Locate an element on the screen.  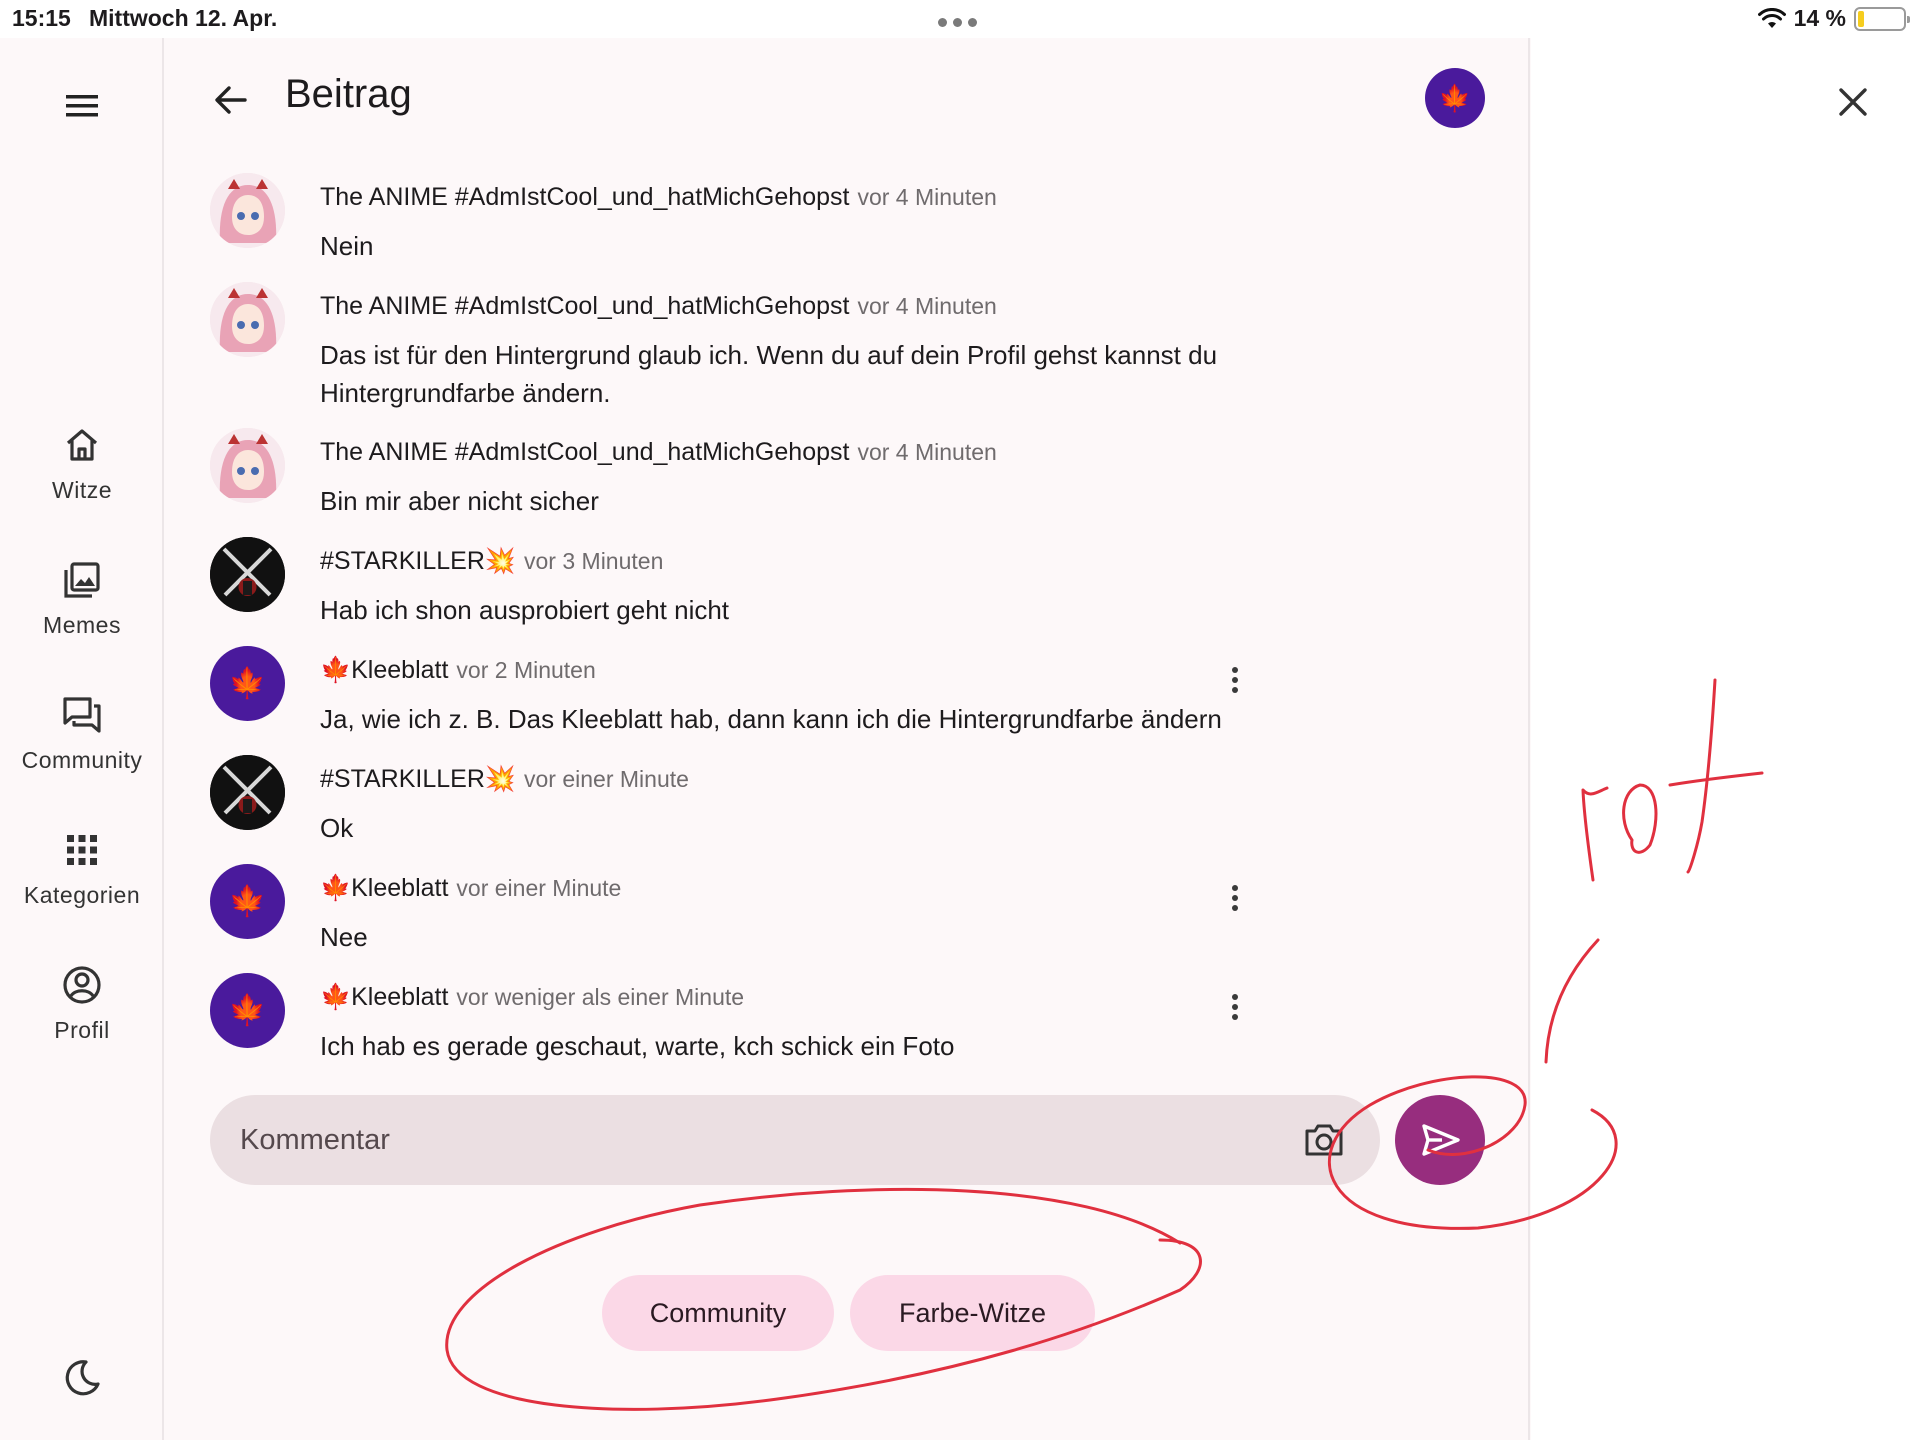
comment-header: 🍁Kleeblatt vor weniger als einer Minute is located at coordinates (532, 997).